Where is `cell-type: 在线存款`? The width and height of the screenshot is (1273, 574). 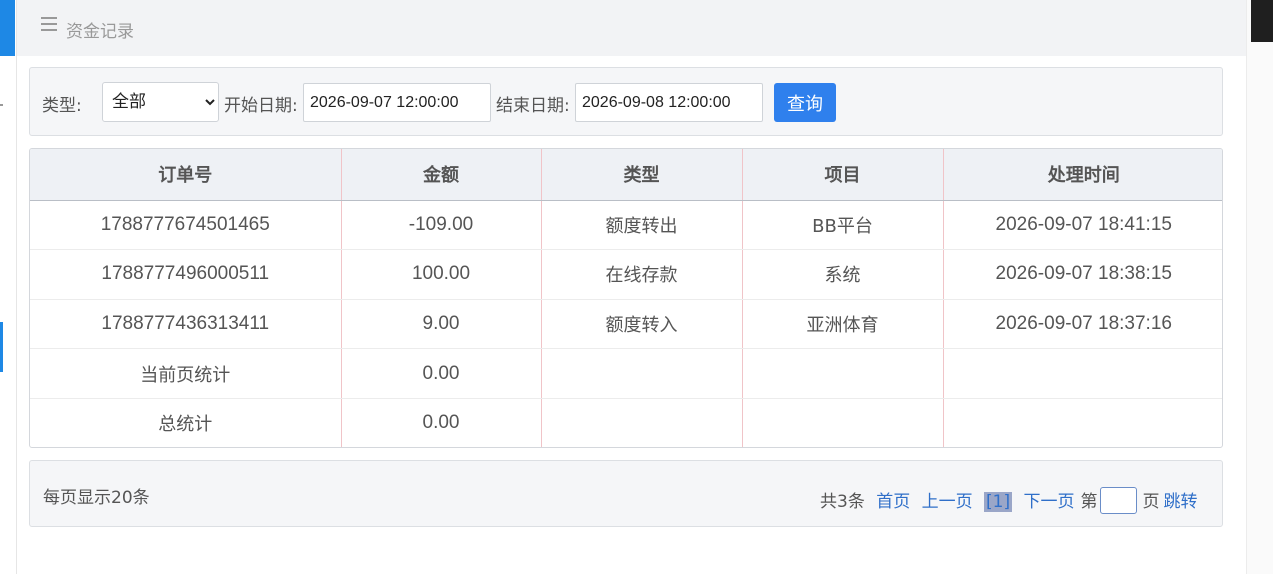
cell-type: 在线存款 is located at coordinates (642, 274).